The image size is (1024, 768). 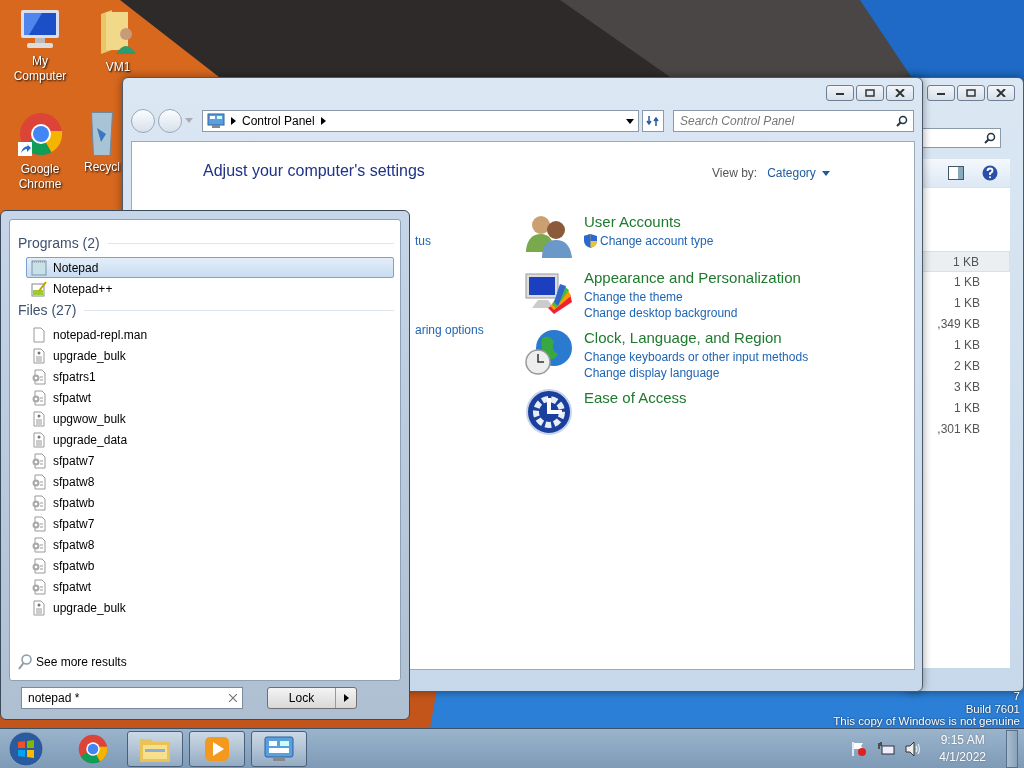 What do you see at coordinates (39, 334) in the screenshot?
I see `document-icon` at bounding box center [39, 334].